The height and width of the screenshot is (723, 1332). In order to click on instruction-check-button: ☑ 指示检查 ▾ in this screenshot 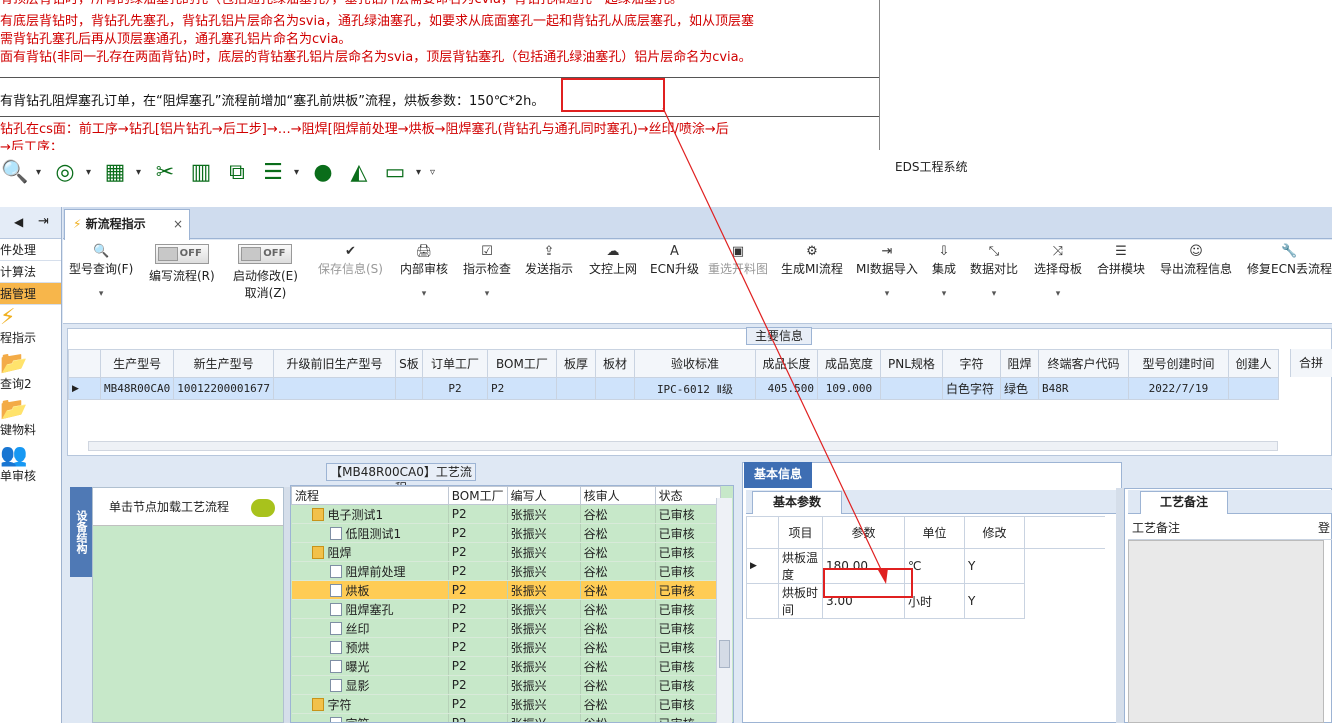, I will do `click(487, 271)`.